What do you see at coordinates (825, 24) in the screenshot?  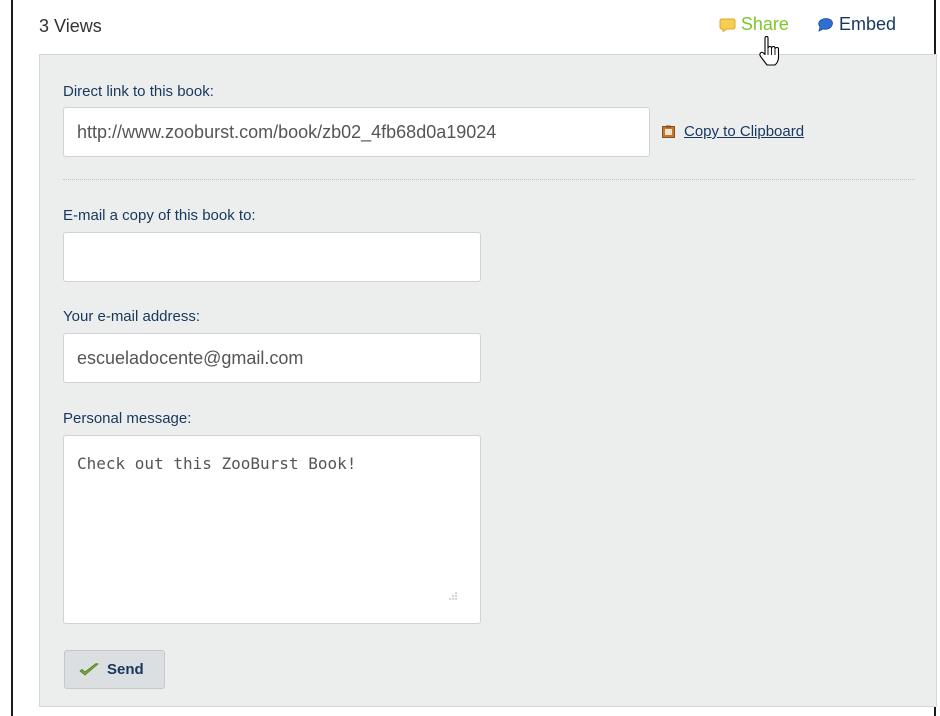 I see `embed-bubble-icon` at bounding box center [825, 24].